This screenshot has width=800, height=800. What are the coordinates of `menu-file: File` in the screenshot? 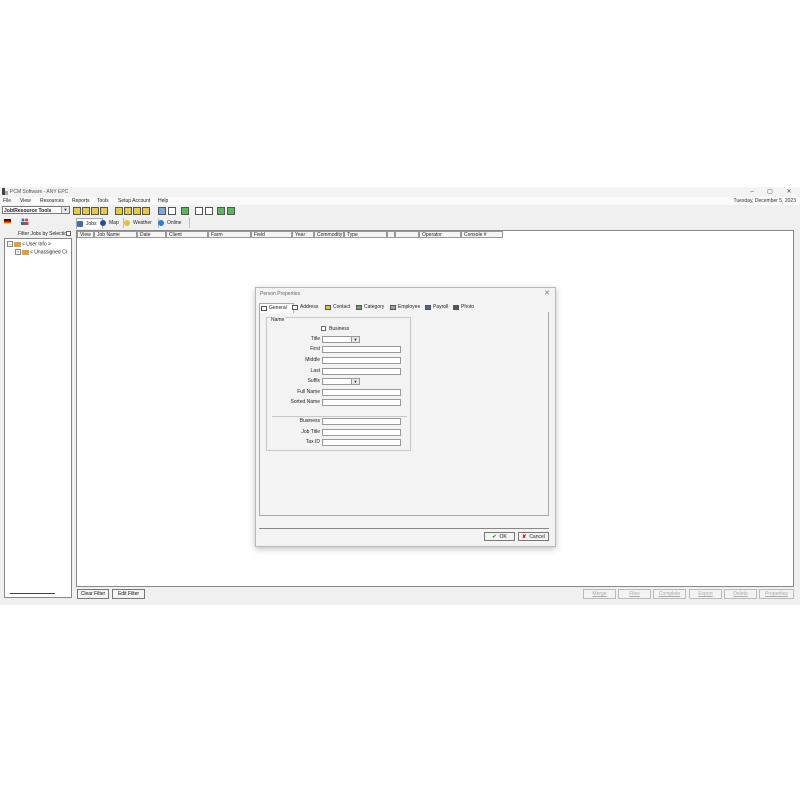 It's located at (7, 201).